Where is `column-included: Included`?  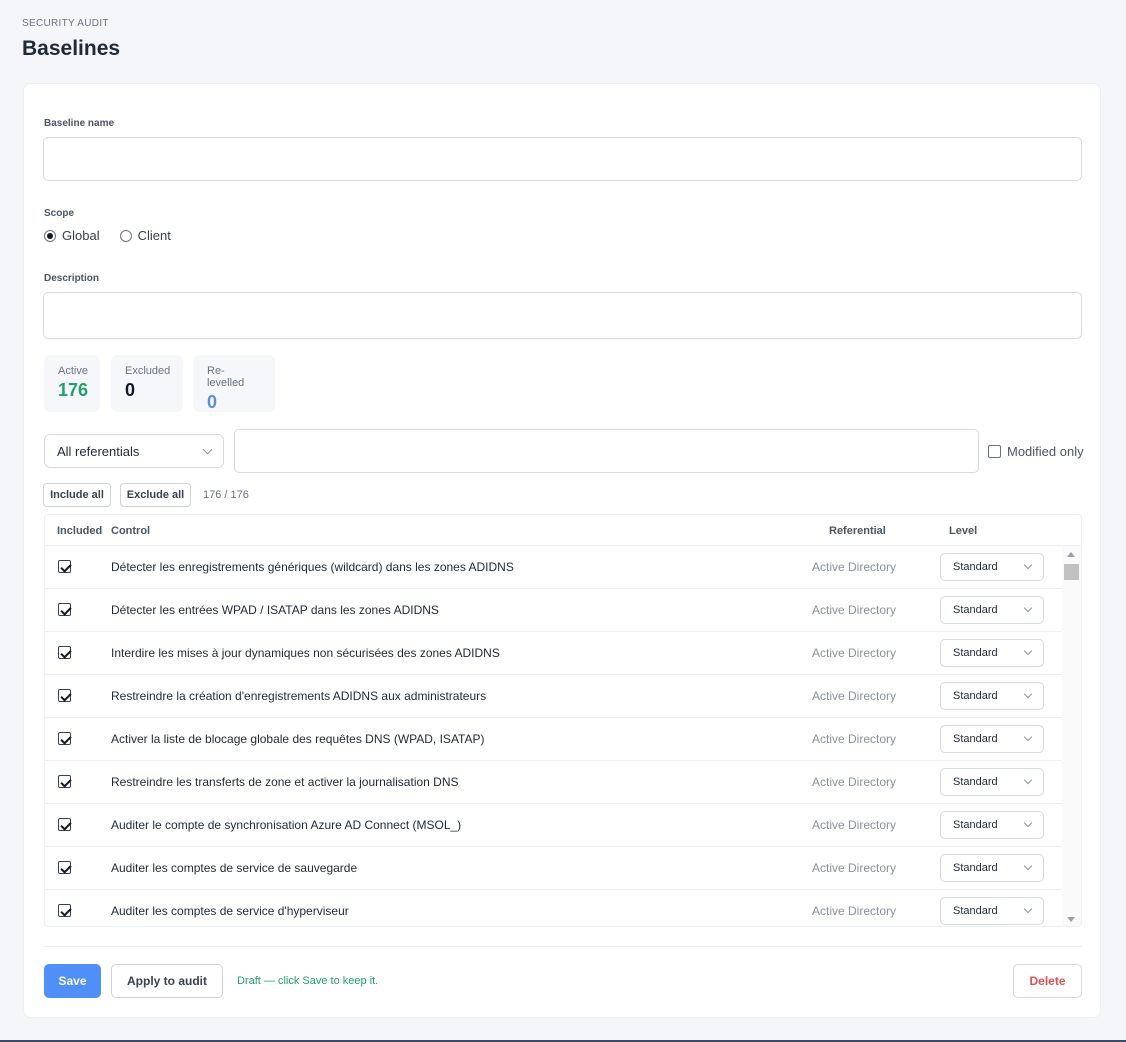
column-included: Included is located at coordinates (80, 531).